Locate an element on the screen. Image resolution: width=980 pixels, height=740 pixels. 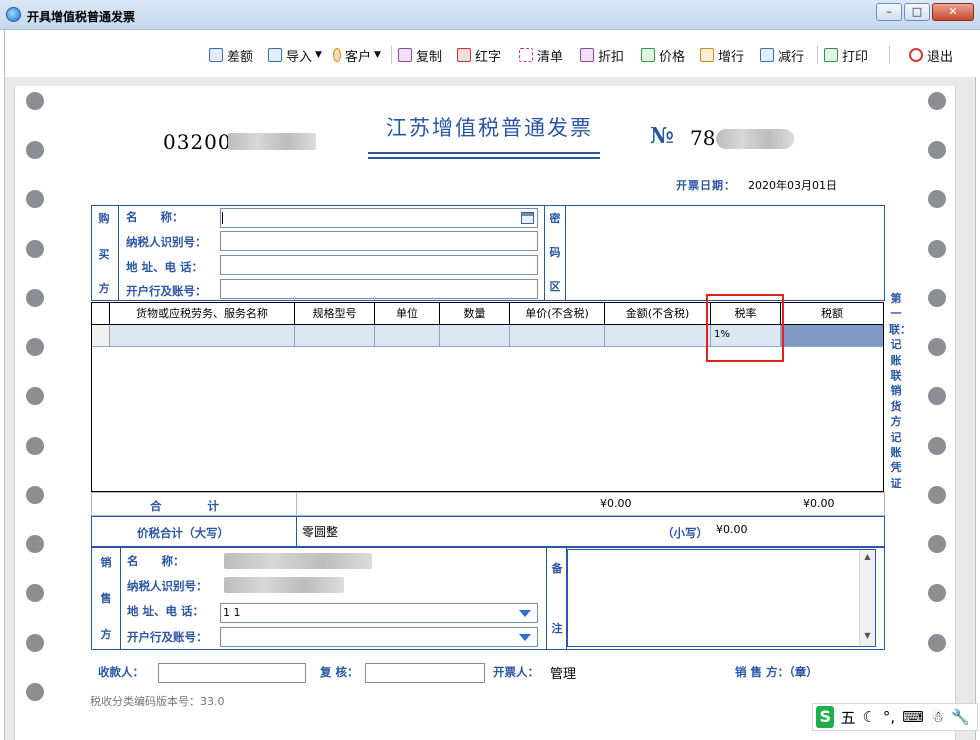
cell-amount is located at coordinates (658, 336).